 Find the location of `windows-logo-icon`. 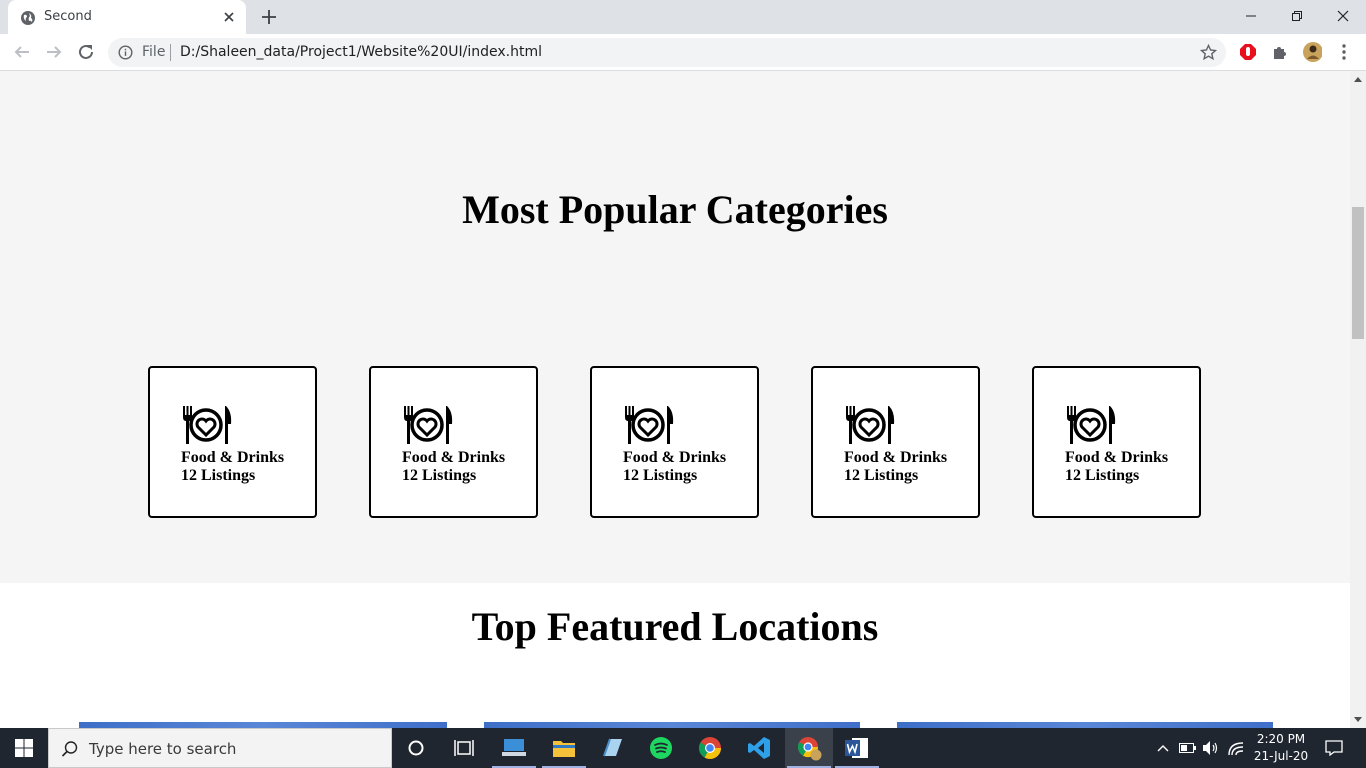

windows-logo-icon is located at coordinates (24, 748).